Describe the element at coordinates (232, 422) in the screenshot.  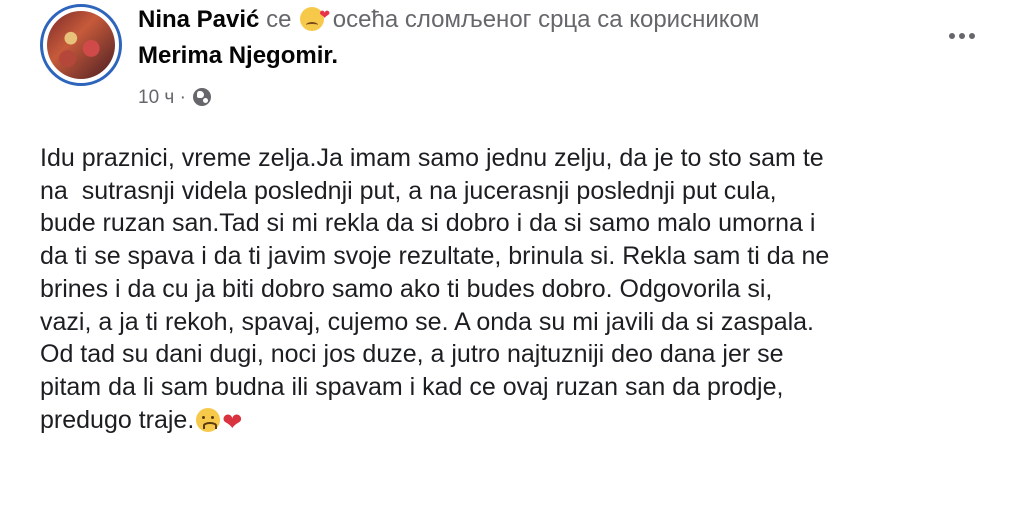
I see `broken-heart-icon: ❤` at that location.